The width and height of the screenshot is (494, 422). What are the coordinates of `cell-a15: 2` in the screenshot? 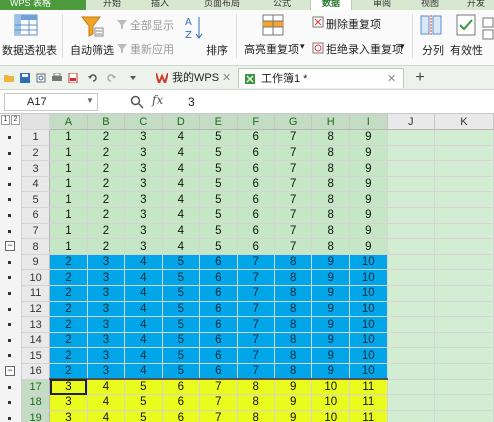 It's located at (68, 355).